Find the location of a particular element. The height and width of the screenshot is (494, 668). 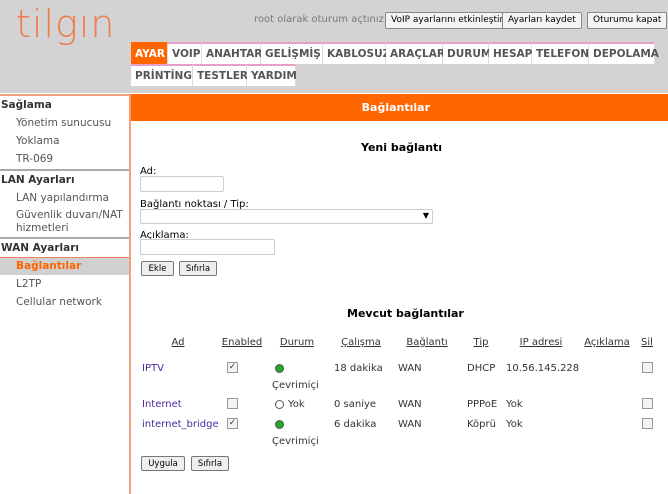

connection-name-link: internet_bridge is located at coordinates (180, 424).